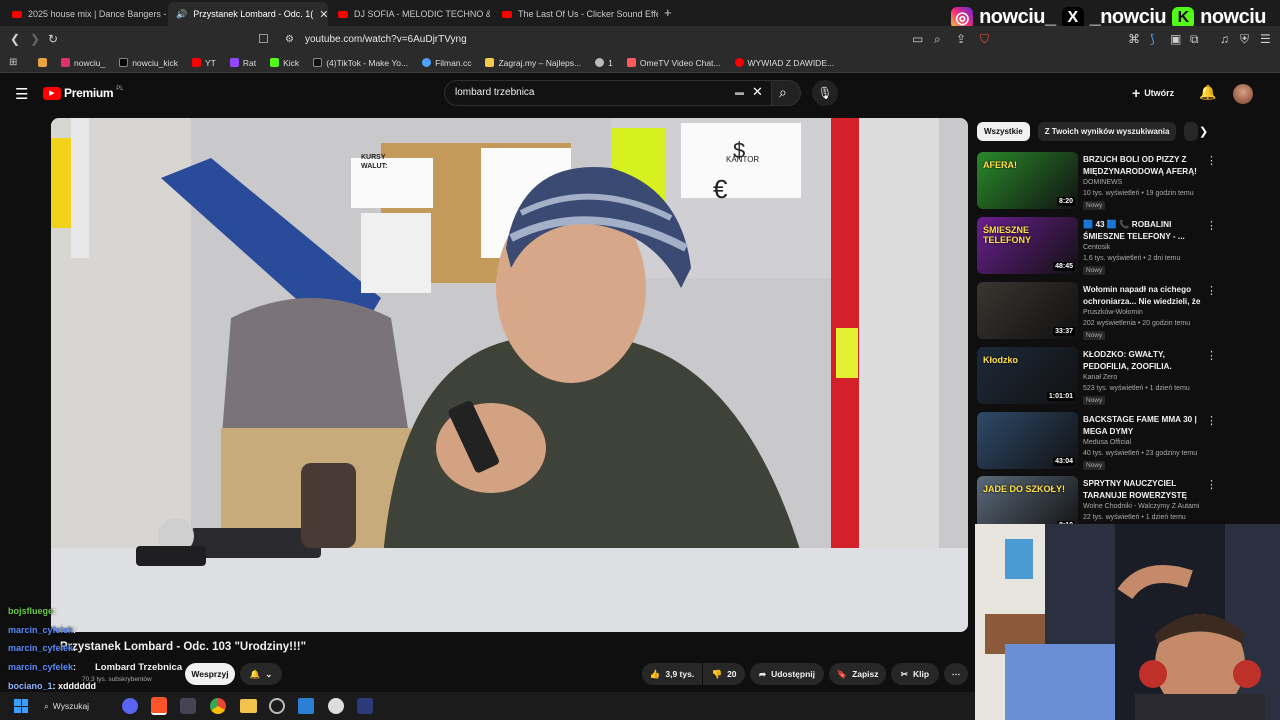  Describe the element at coordinates (53, 39) in the screenshot. I see `reload-icon: ↻` at that location.